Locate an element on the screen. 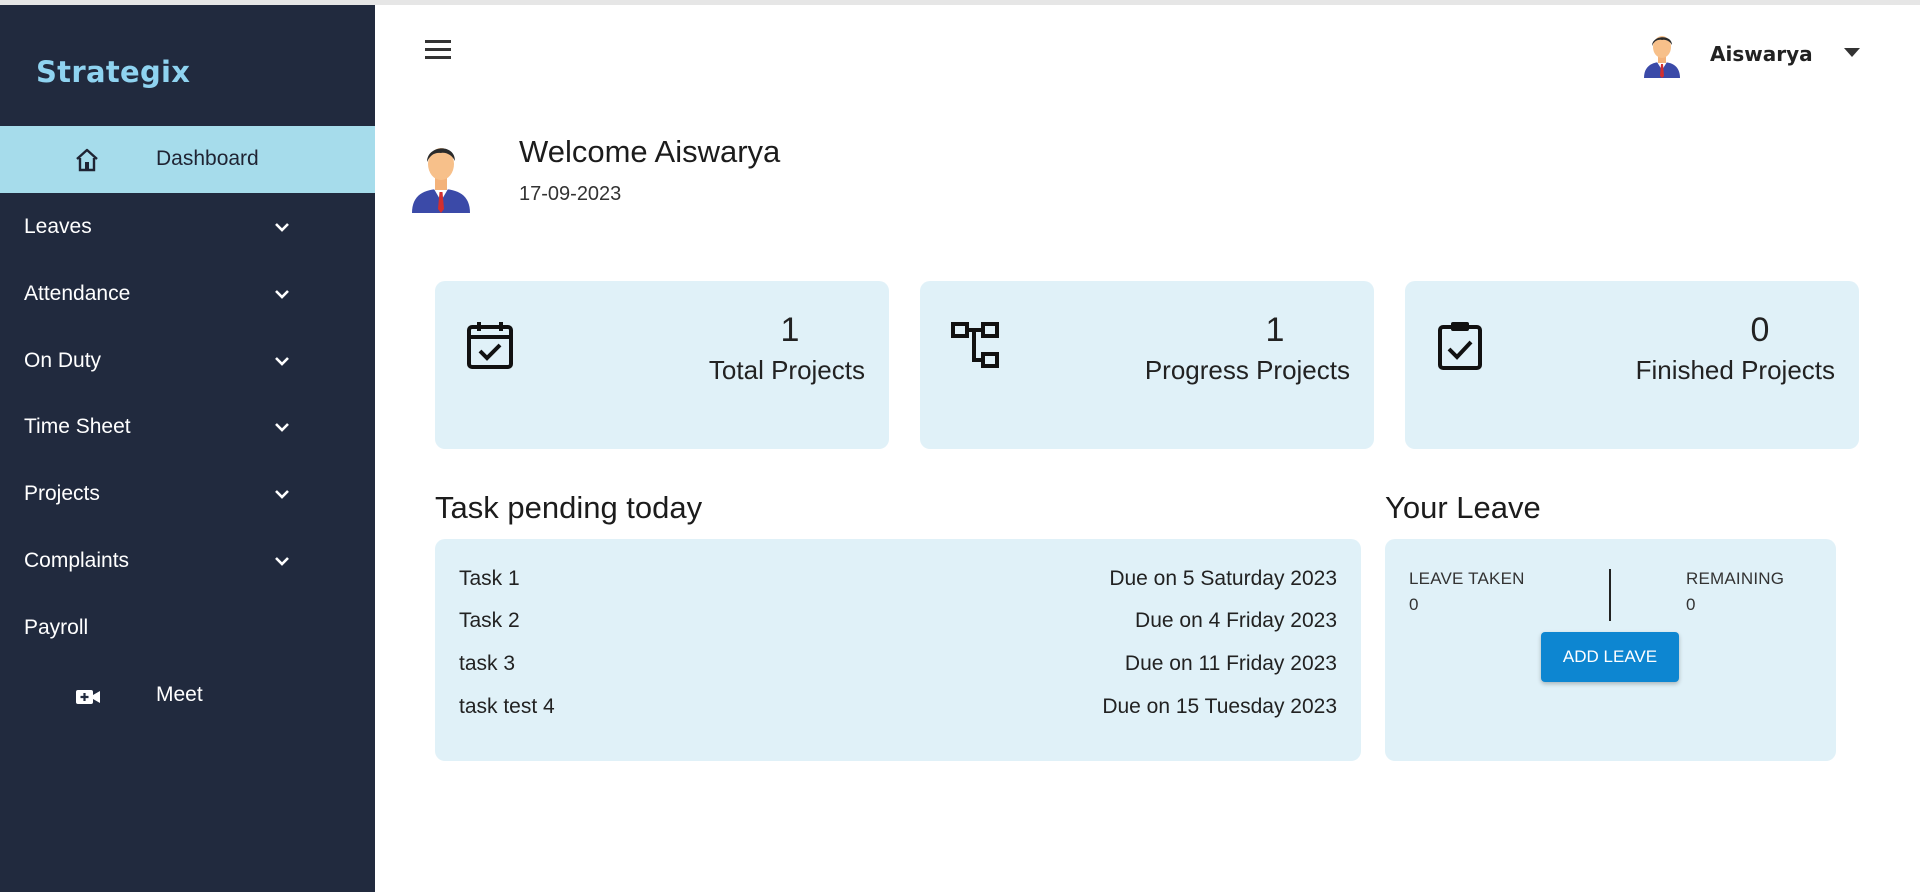 The image size is (1920, 892). sidebar-item-payroll: Payroll is located at coordinates (187, 630).